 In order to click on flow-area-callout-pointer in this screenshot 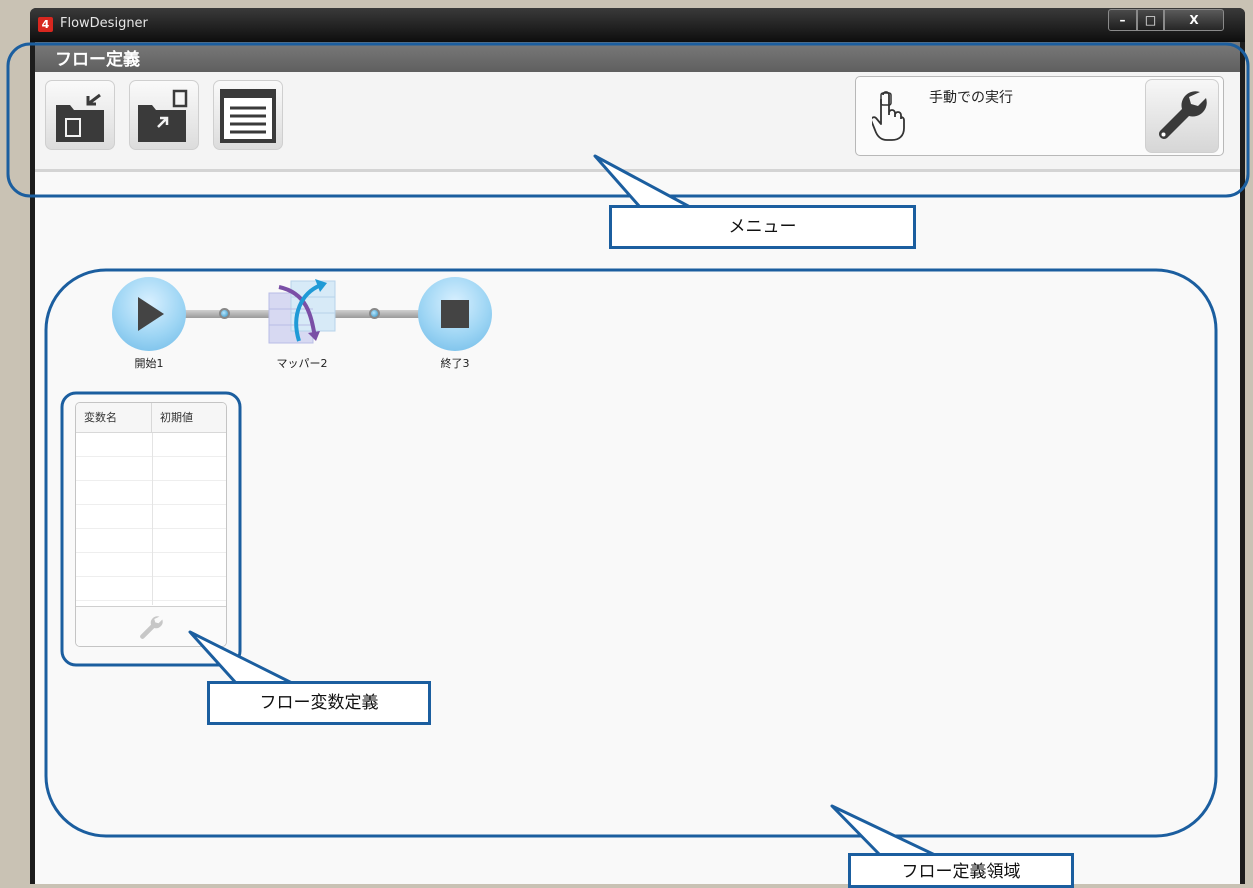, I will do `click(883, 830)`.